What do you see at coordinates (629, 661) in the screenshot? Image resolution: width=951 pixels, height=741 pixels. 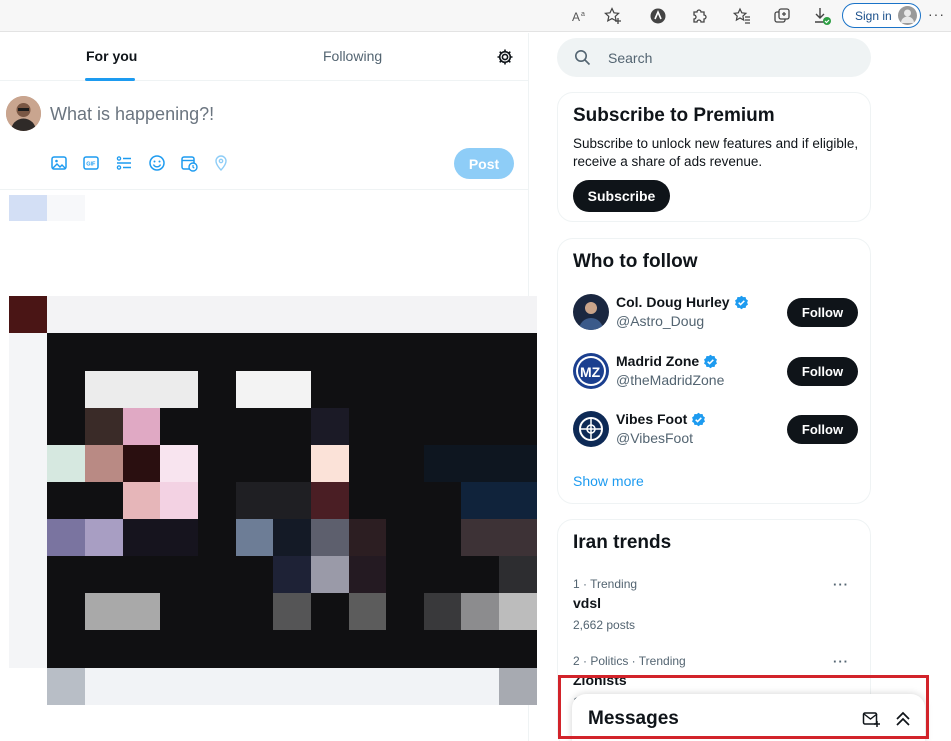 I see `trend-meta: 2 · Politics · Trending` at bounding box center [629, 661].